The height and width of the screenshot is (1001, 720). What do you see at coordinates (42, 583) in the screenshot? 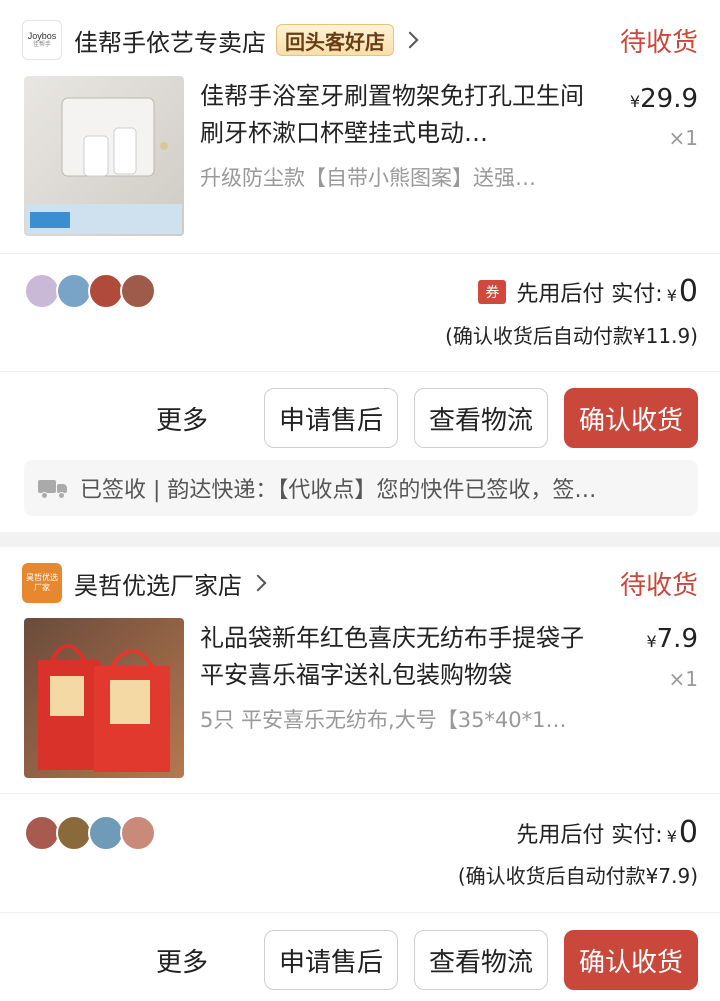
I see `store-logo: 昊哲优选 厂家` at bounding box center [42, 583].